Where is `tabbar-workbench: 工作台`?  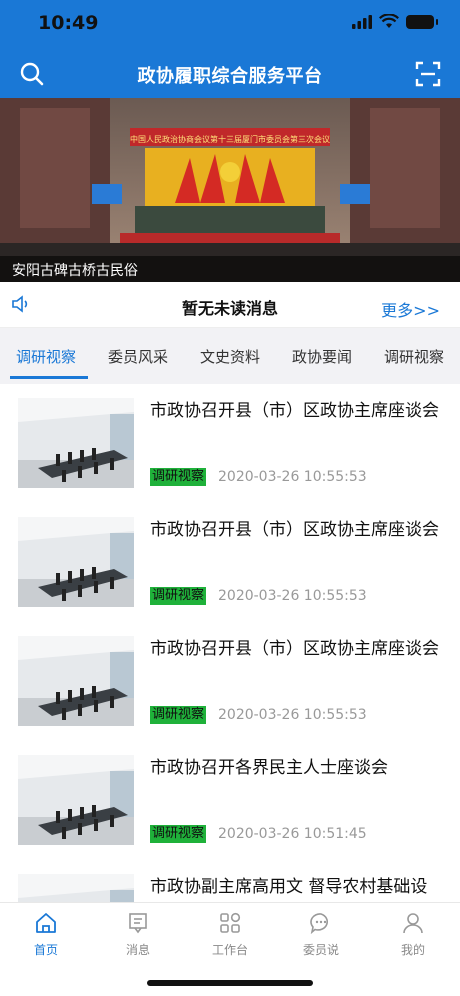 tabbar-workbench: 工作台 is located at coordinates (230, 934).